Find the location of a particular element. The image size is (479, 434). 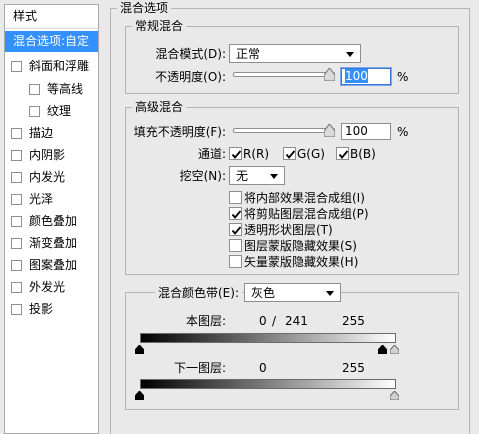

blend-interior-effects-checkbox is located at coordinates (235, 197).